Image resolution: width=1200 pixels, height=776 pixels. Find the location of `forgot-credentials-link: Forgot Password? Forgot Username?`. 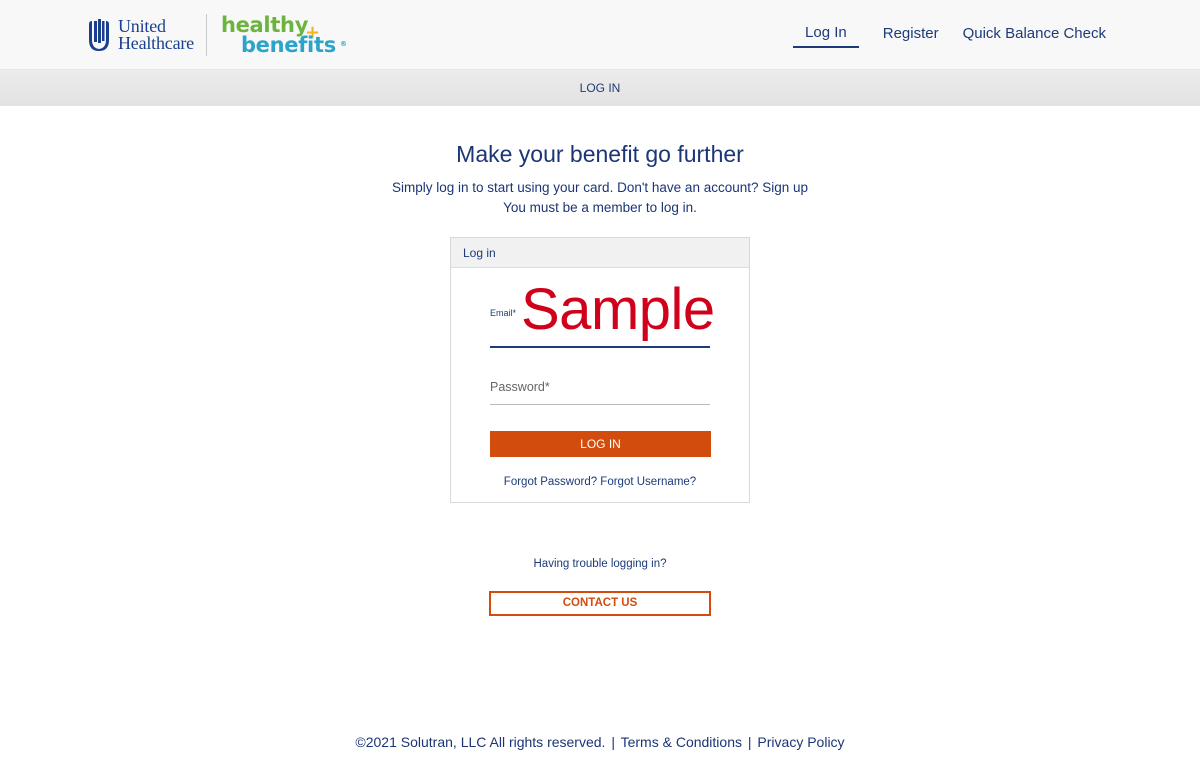

forgot-credentials-link: Forgot Password? Forgot Username? is located at coordinates (600, 482).